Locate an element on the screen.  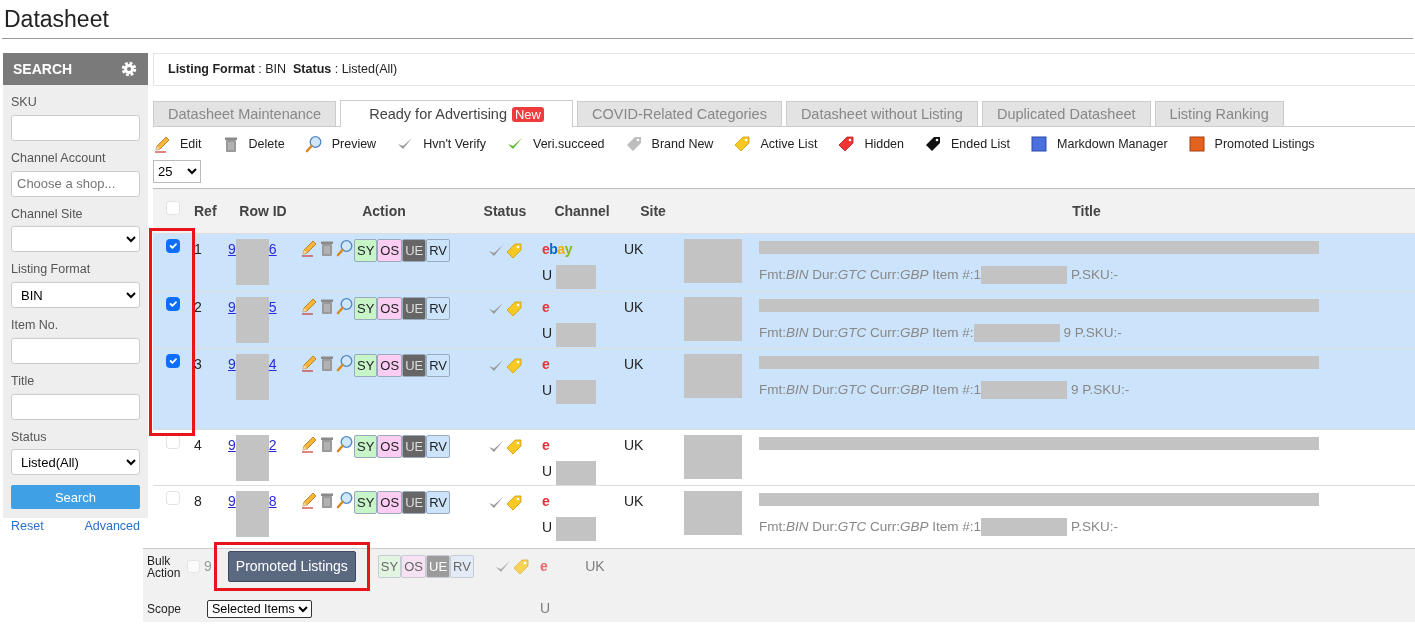
tab: Ready for Advertising New is located at coordinates (456, 113).